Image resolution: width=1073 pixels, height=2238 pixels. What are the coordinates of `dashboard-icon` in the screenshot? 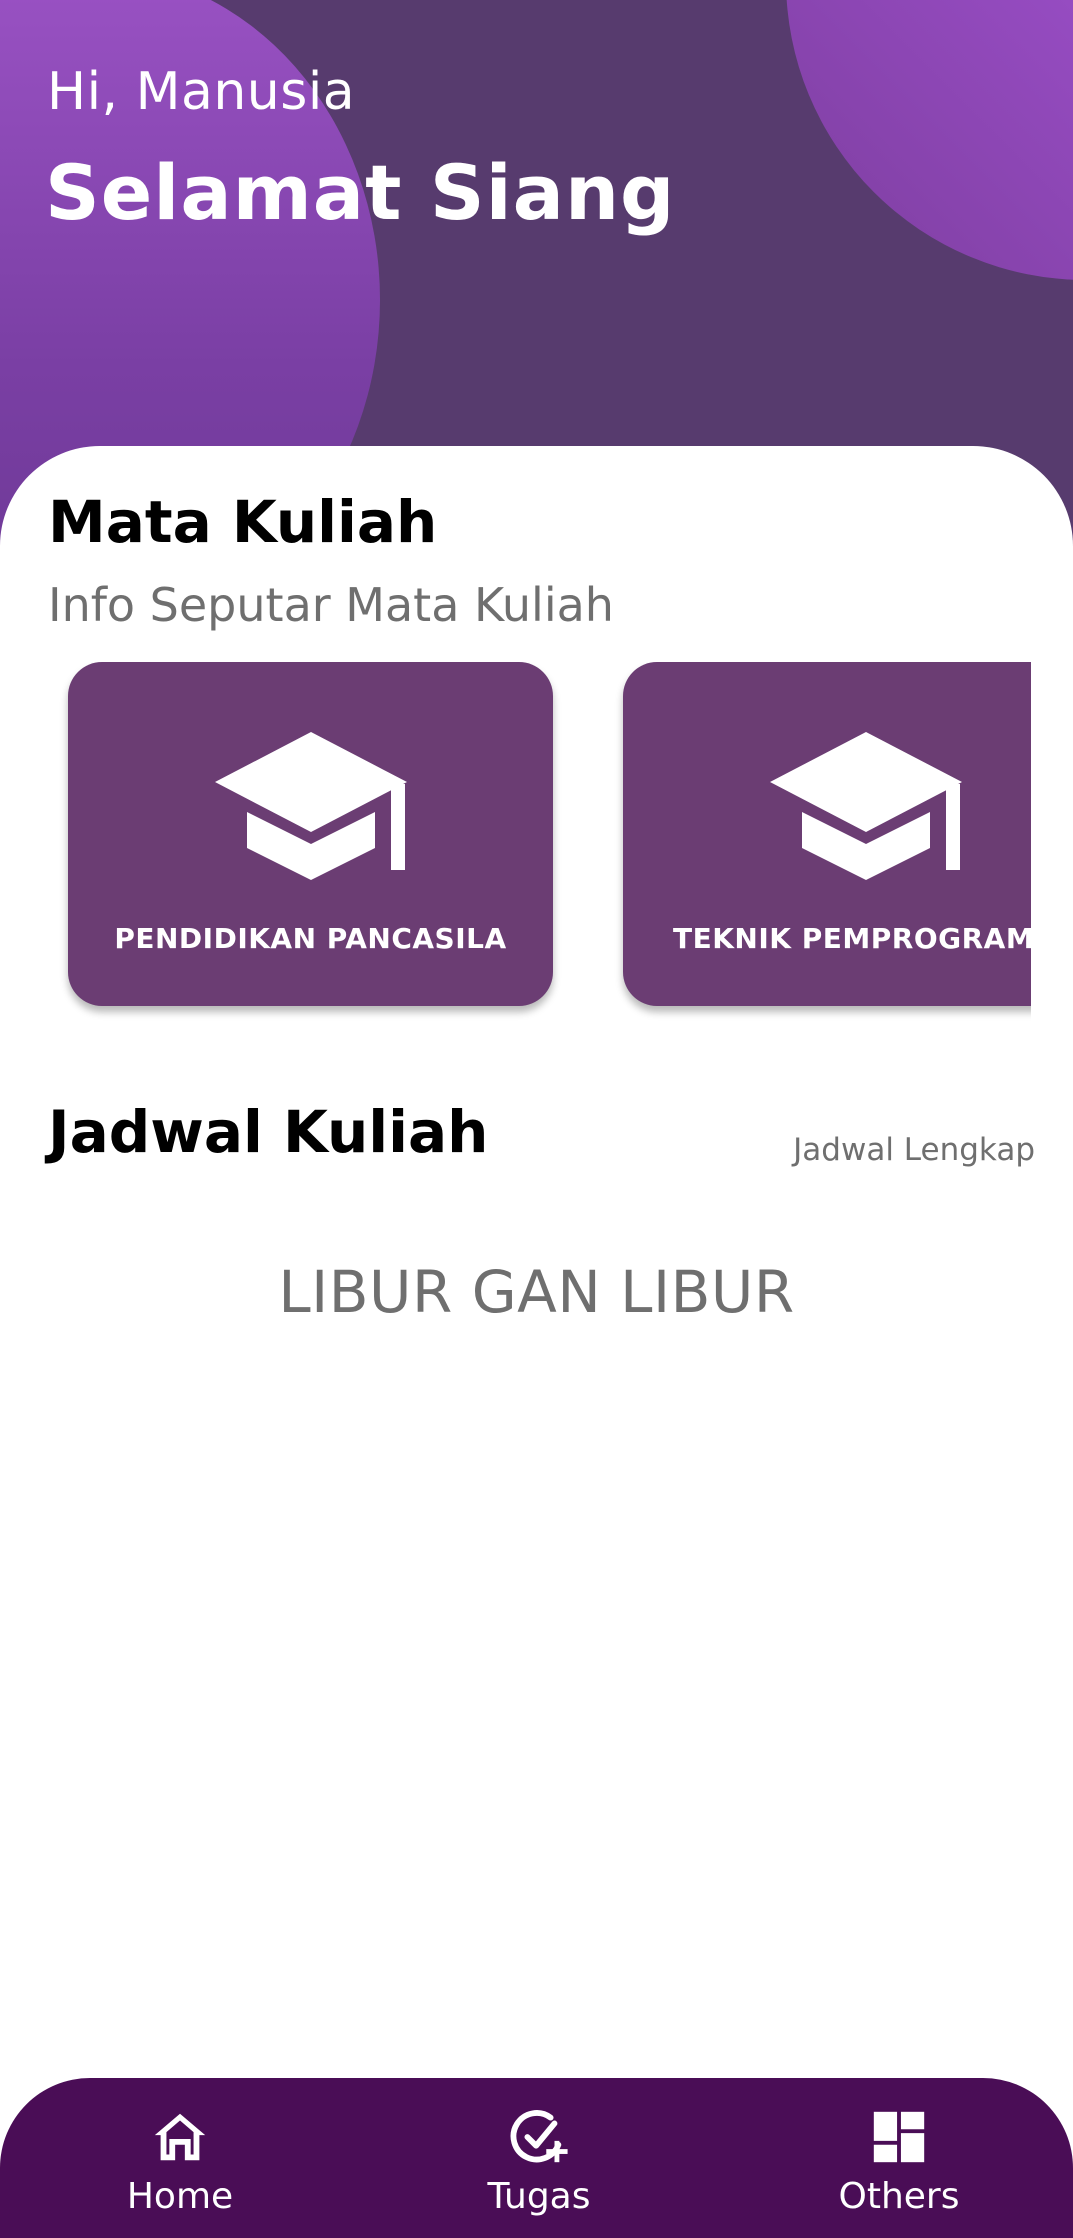 It's located at (899, 2137).